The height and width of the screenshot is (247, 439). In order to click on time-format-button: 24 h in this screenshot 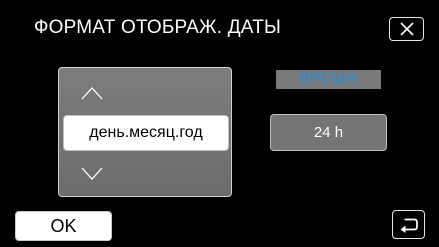, I will do `click(328, 132)`.